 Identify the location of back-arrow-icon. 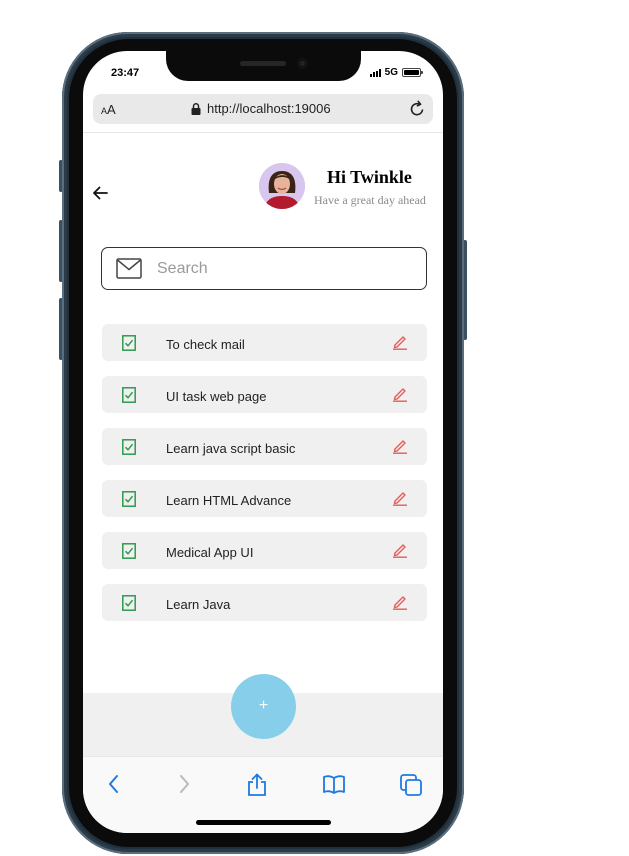
(100, 193).